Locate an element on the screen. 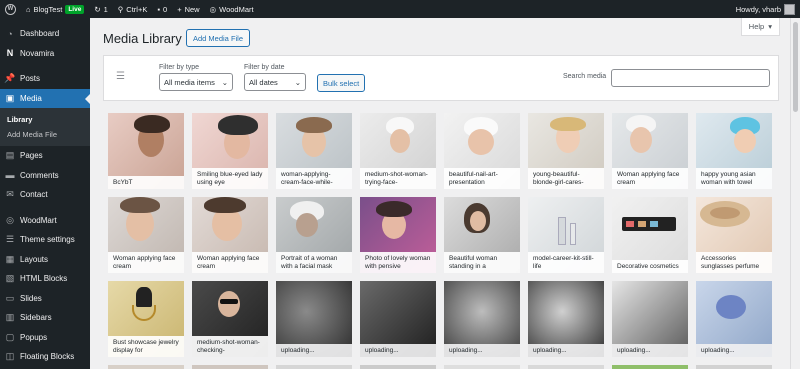 The image size is (800, 369). command-palette-menu: ⚲ Ctrl+K is located at coordinates (133, 9).